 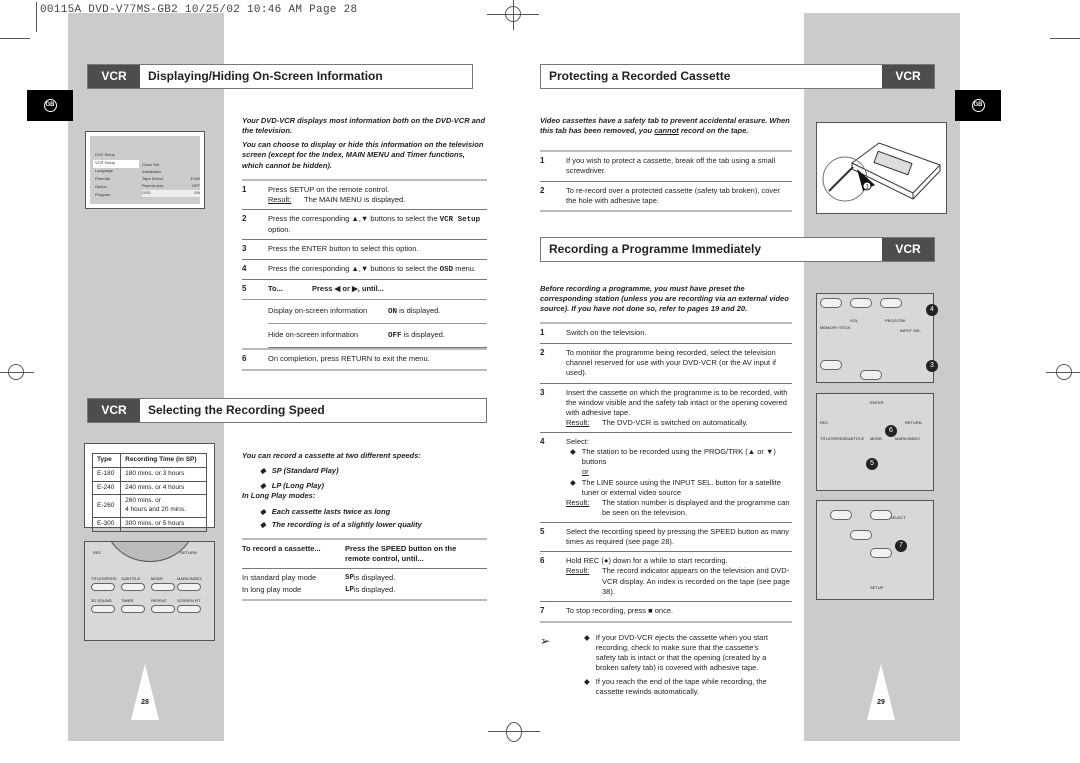 I want to click on table-row: E-180 180 mins. or 3 hours, so click(x=149, y=474).